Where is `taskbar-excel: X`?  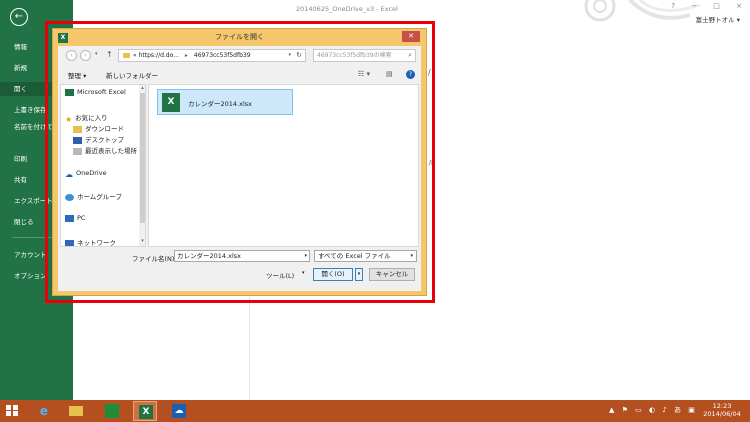 taskbar-excel: X is located at coordinates (145, 411).